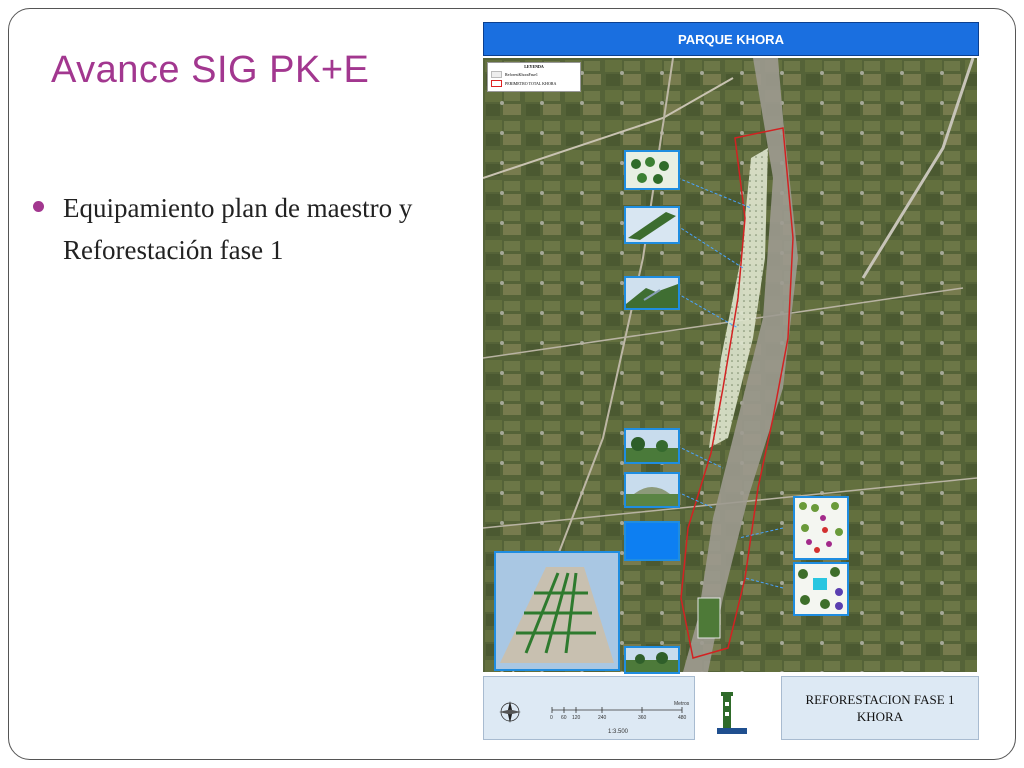 This screenshot has width=1024, height=768. What do you see at coordinates (880, 716) in the screenshot?
I see `caption-line-2: KHORA` at bounding box center [880, 716].